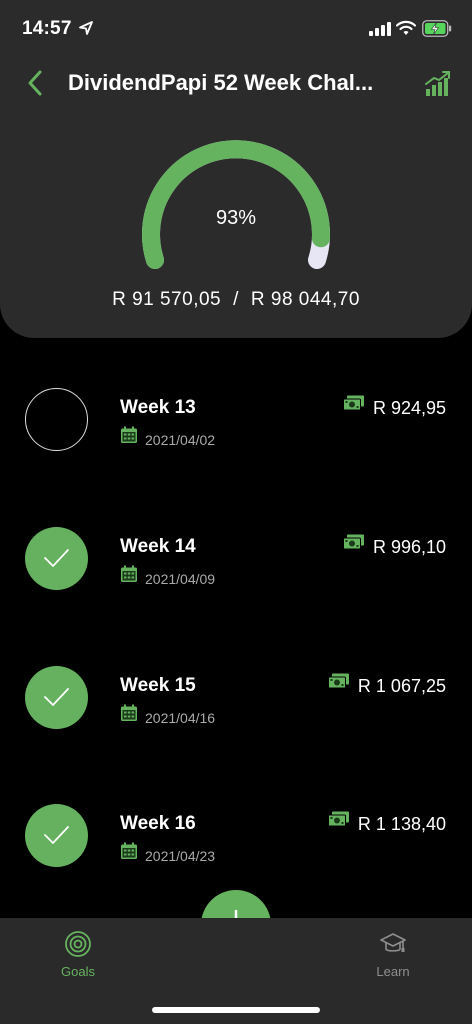 The height and width of the screenshot is (1024, 472). Describe the element at coordinates (409, 547) in the screenshot. I see `week-amount: R 996,10` at that location.